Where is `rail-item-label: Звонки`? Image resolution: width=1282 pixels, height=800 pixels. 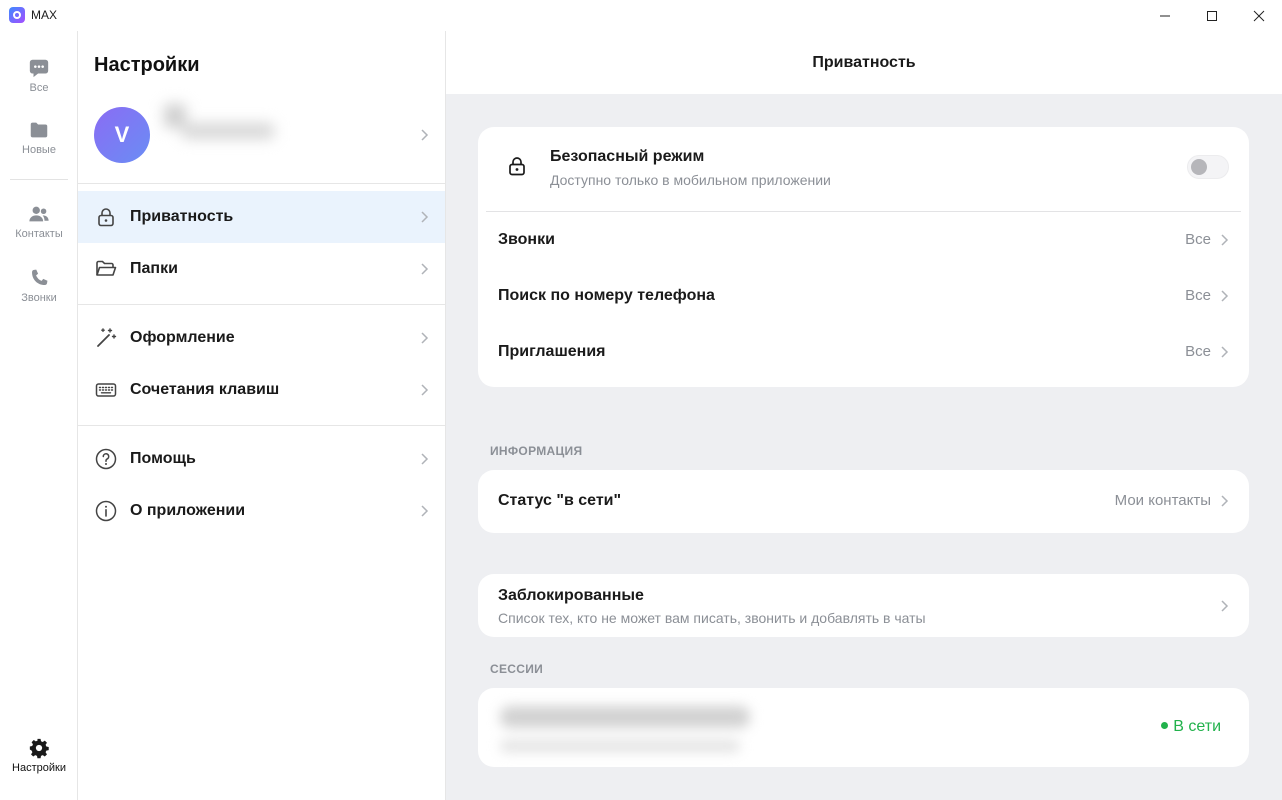
rail-item-label: Звонки is located at coordinates (39, 298).